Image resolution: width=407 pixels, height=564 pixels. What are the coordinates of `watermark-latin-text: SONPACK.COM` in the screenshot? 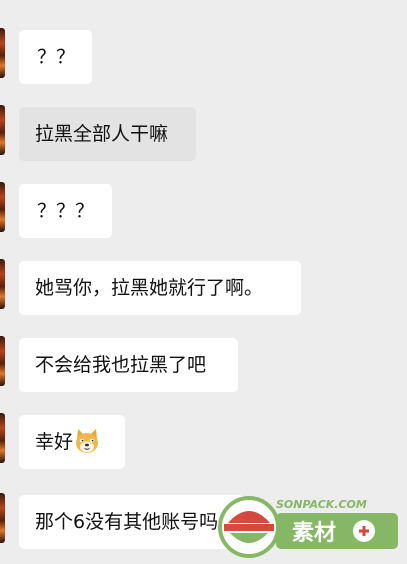 It's located at (321, 504).